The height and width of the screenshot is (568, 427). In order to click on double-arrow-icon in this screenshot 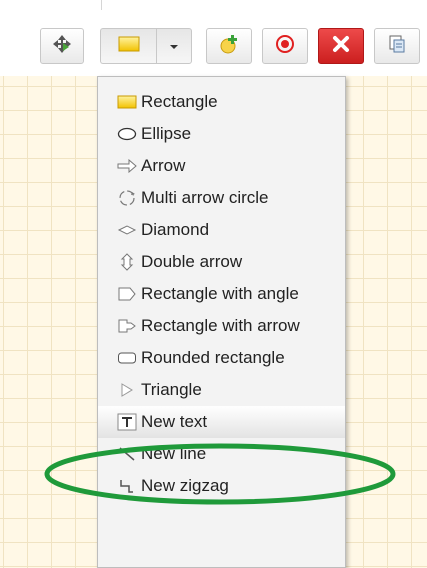, I will do `click(127, 262)`.